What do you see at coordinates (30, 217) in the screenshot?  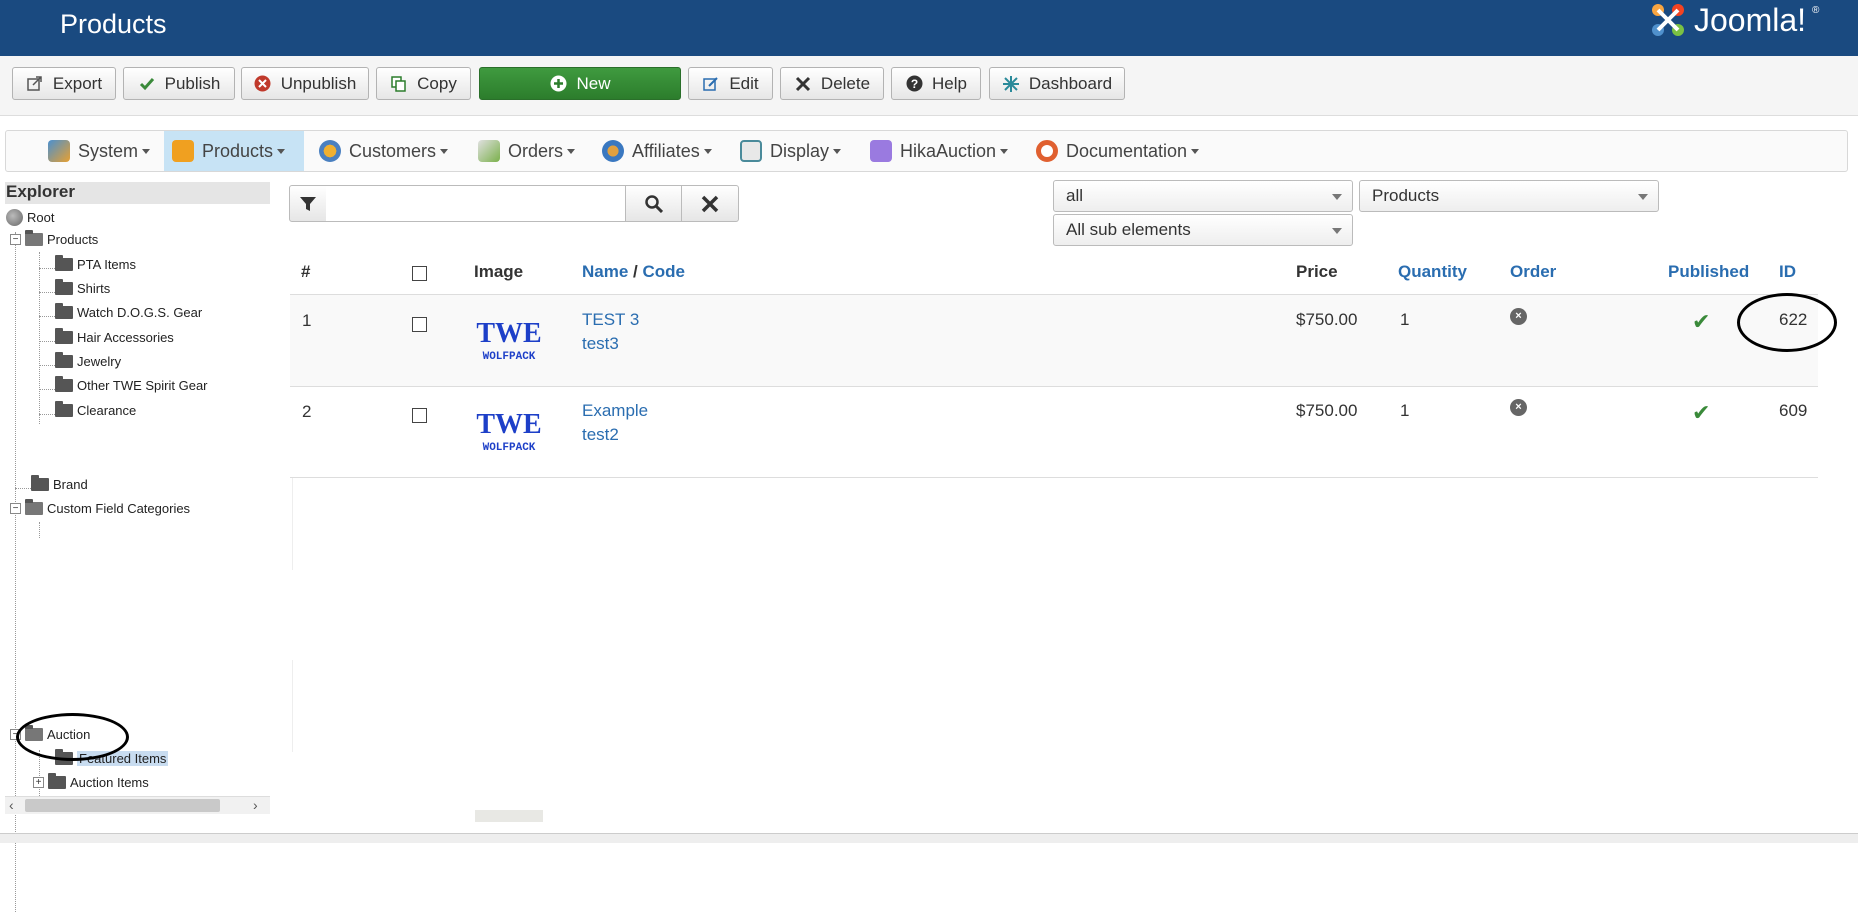 I see `tree-root: Root` at bounding box center [30, 217].